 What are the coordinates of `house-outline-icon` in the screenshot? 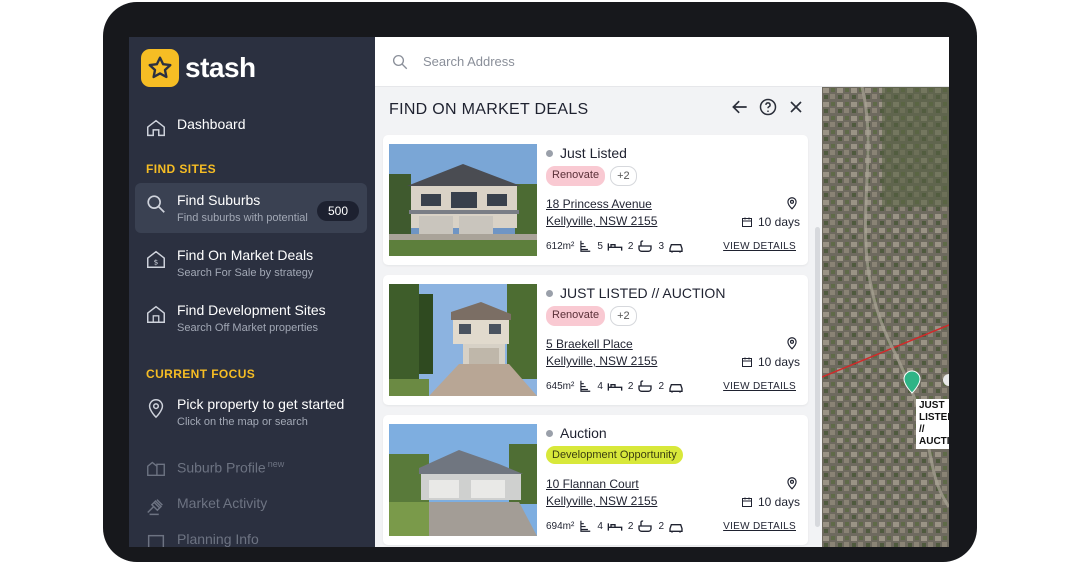 It's located at (156, 314).